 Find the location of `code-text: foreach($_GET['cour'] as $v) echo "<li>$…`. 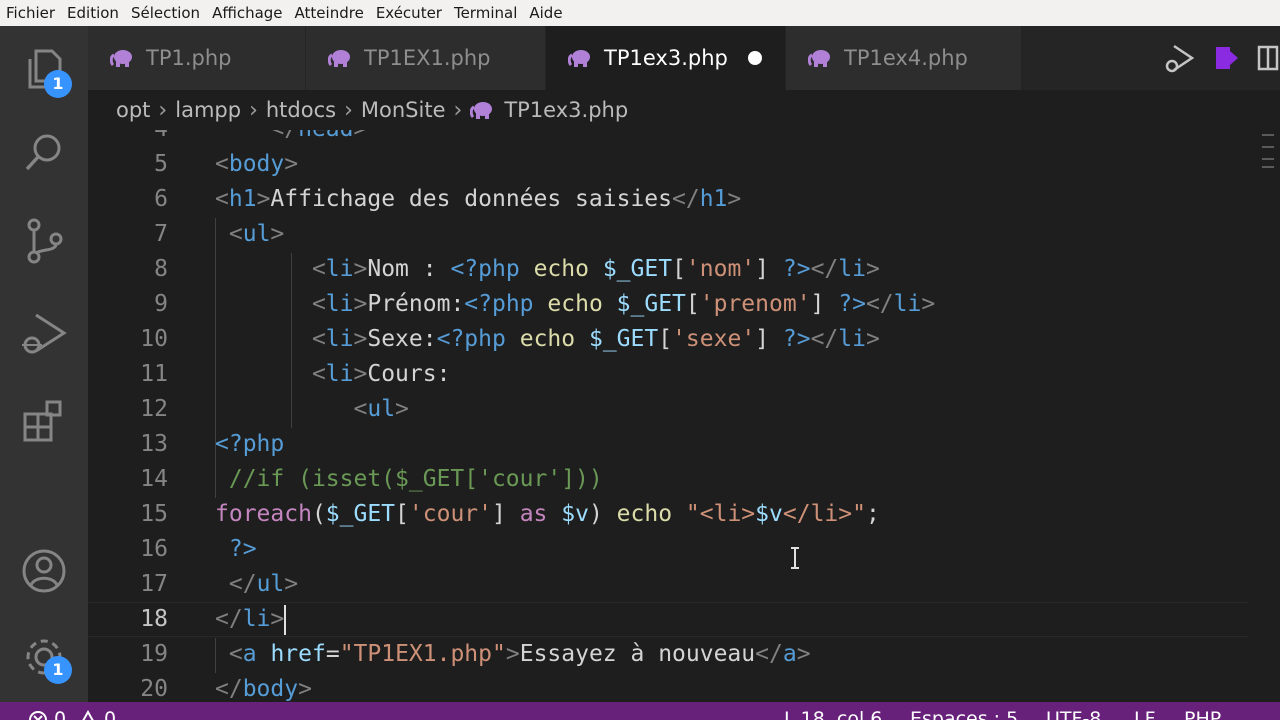

code-text: foreach($_GET['cour'] as $v) echo "<li>$… is located at coordinates (547, 514).